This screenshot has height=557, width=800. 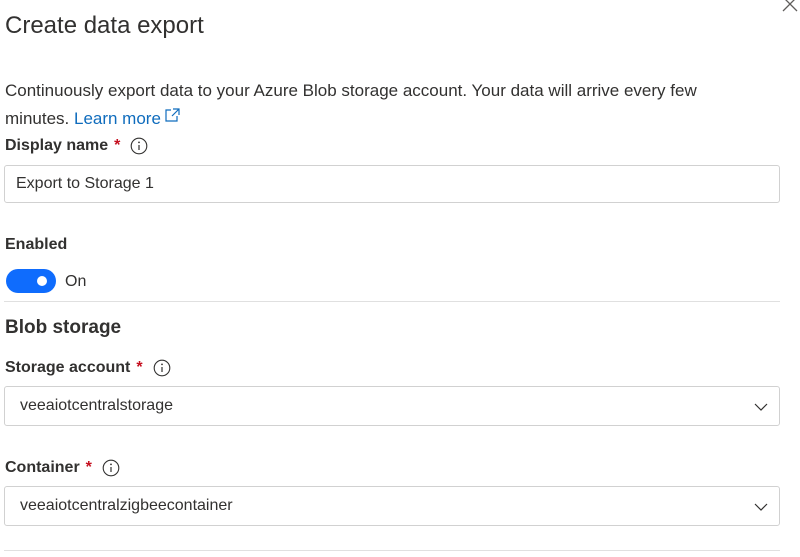 What do you see at coordinates (57, 145) in the screenshot?
I see `display-name-label-text: Display name` at bounding box center [57, 145].